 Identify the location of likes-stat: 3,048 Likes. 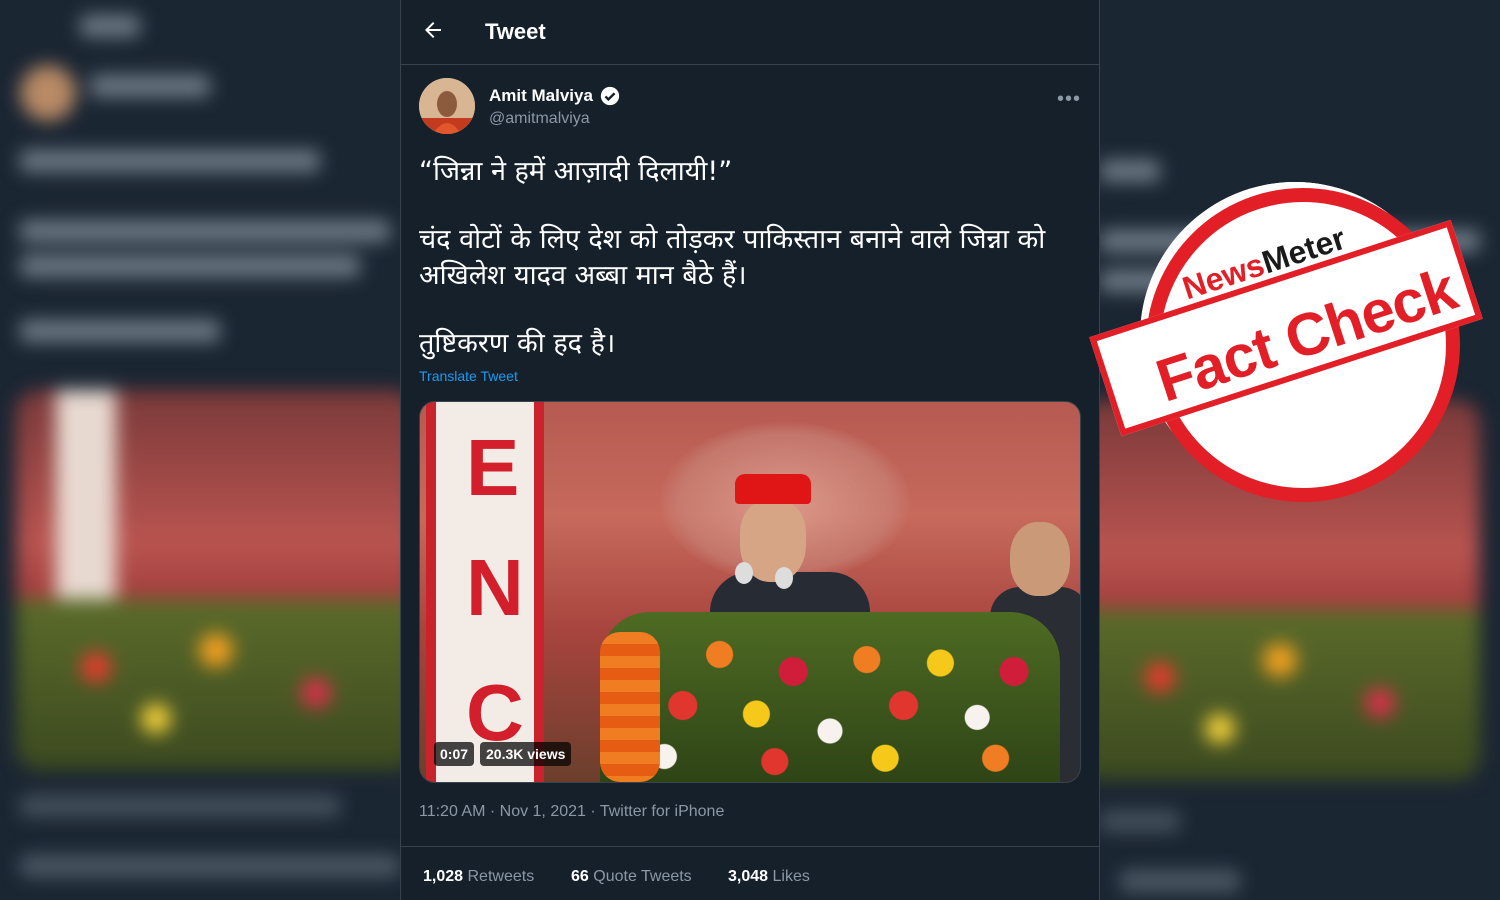
(769, 877).